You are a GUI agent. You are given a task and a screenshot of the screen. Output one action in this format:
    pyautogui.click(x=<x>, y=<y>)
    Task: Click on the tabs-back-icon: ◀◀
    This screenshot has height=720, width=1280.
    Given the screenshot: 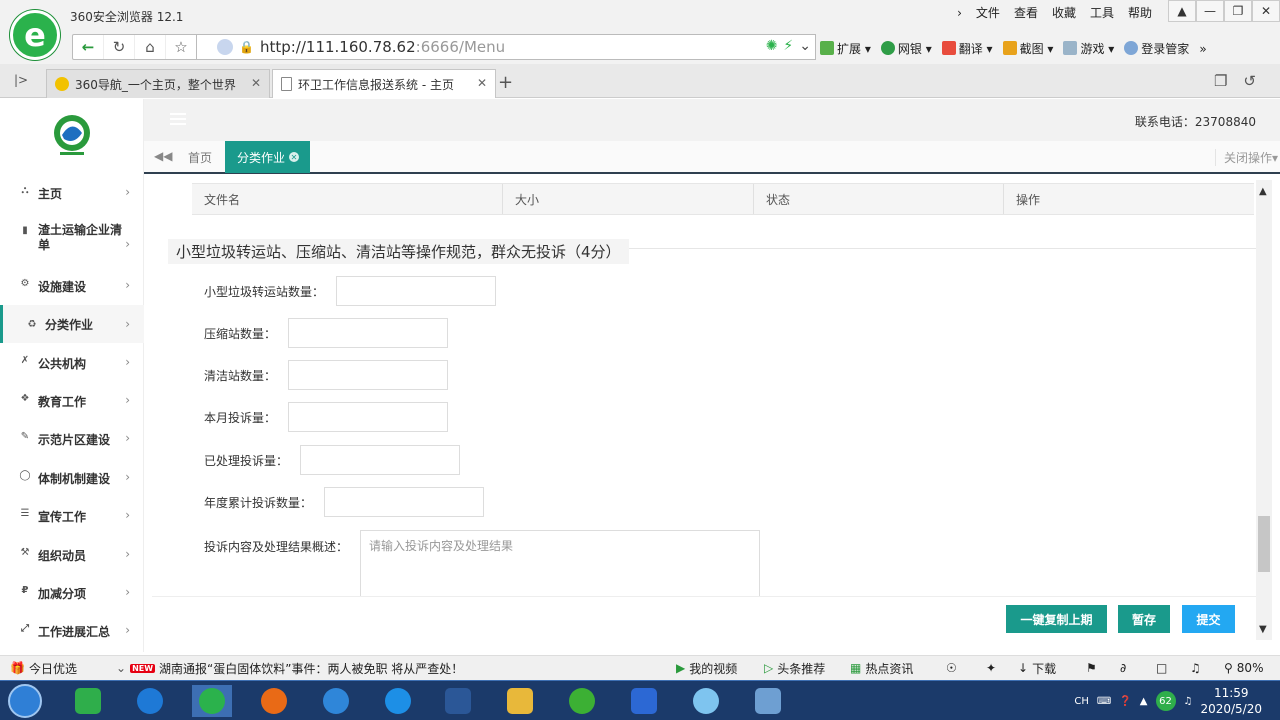 What is the action you would take?
    pyautogui.click(x=163, y=156)
    